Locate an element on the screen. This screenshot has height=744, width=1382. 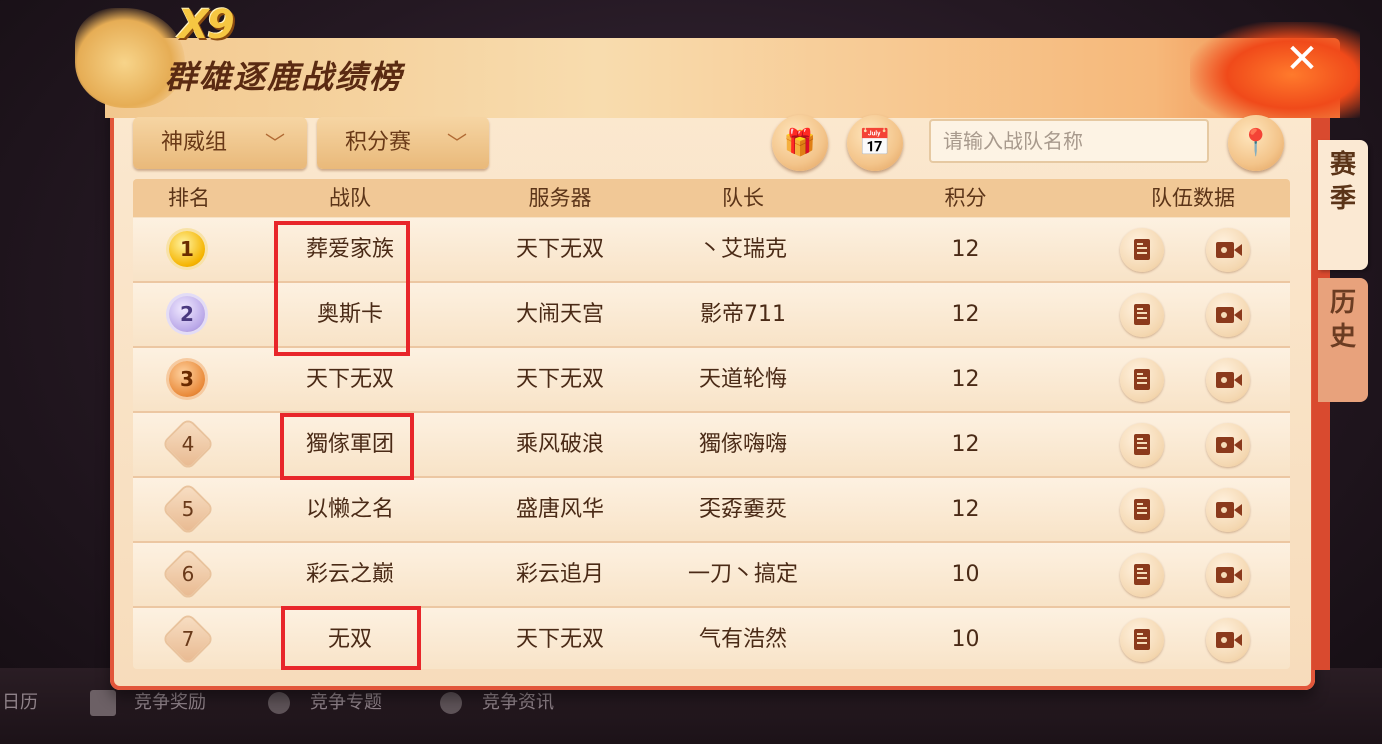
rank-cell: 6 is located at coordinates (189, 574).